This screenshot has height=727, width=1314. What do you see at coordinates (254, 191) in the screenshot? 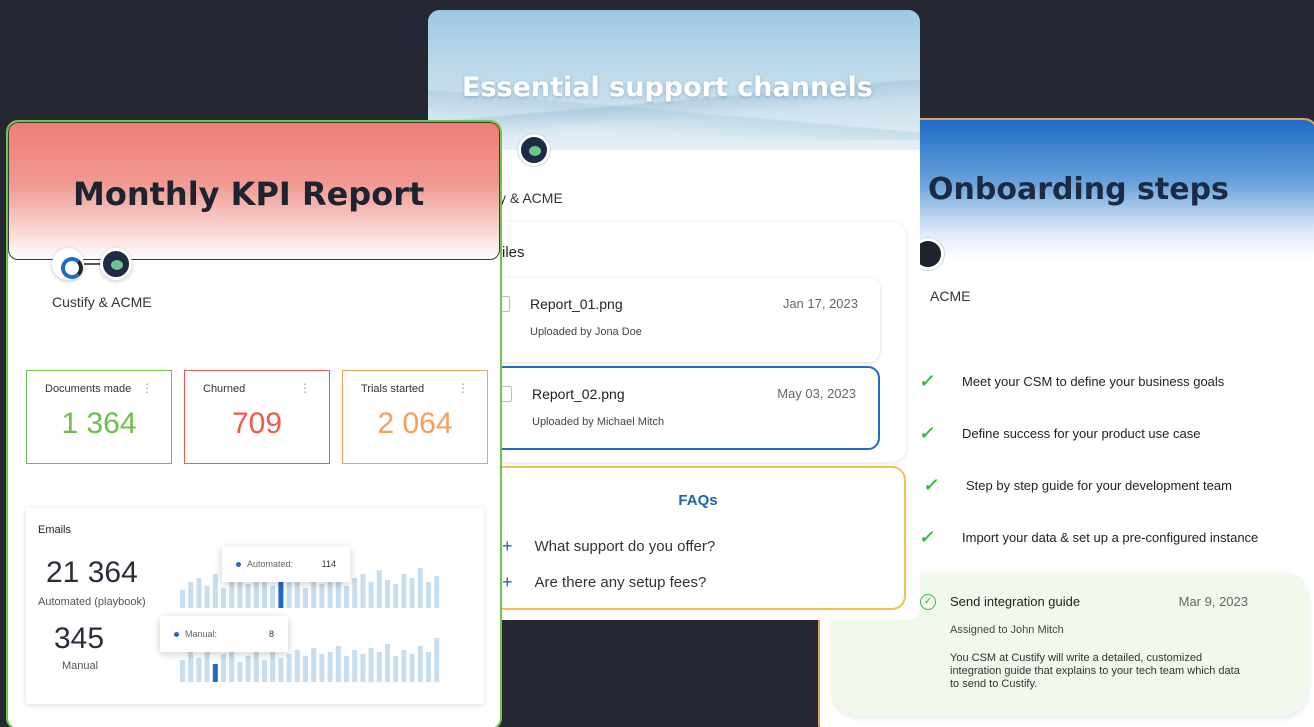
I see `kpi-header: Monthly KPI Report` at bounding box center [254, 191].